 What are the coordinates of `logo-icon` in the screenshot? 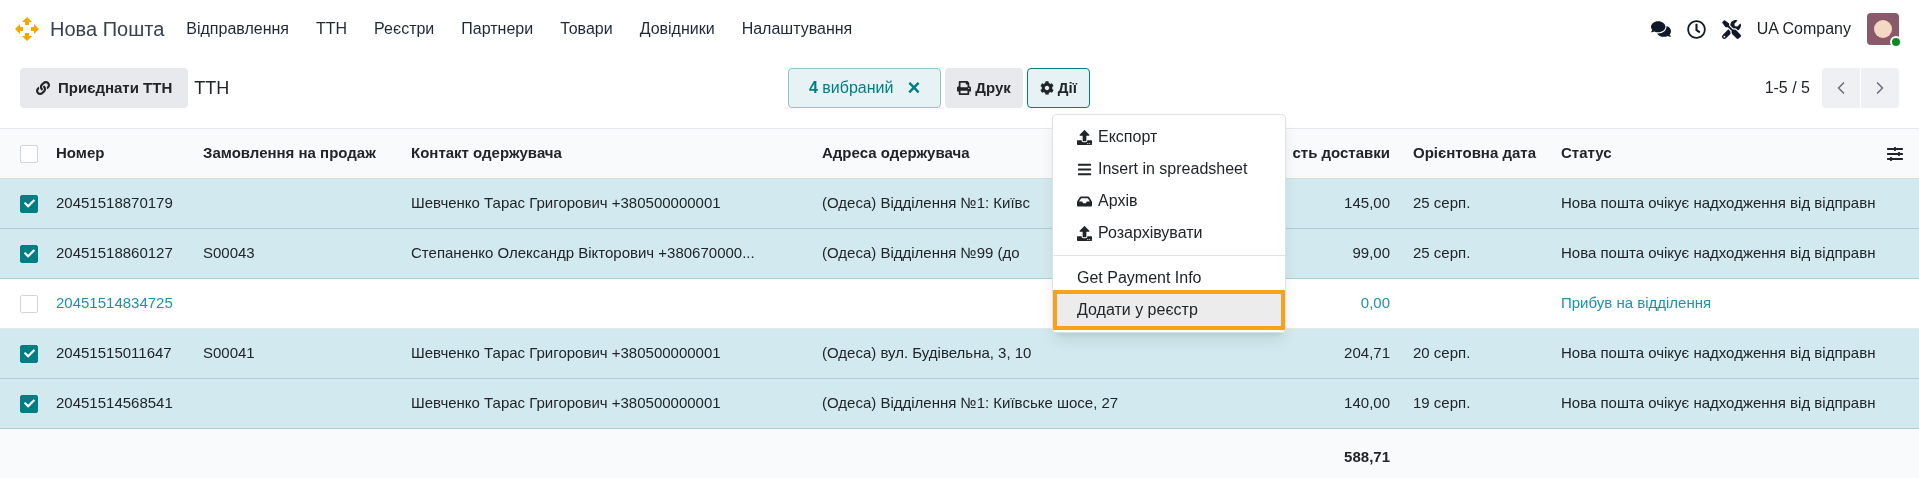 It's located at (27, 29).